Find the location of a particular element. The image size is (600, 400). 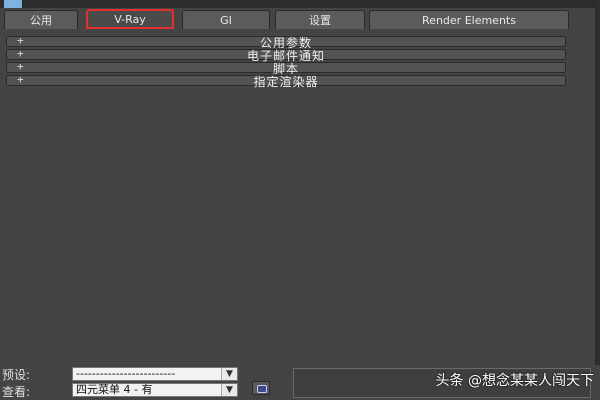

lock-view-button is located at coordinates (261, 388).